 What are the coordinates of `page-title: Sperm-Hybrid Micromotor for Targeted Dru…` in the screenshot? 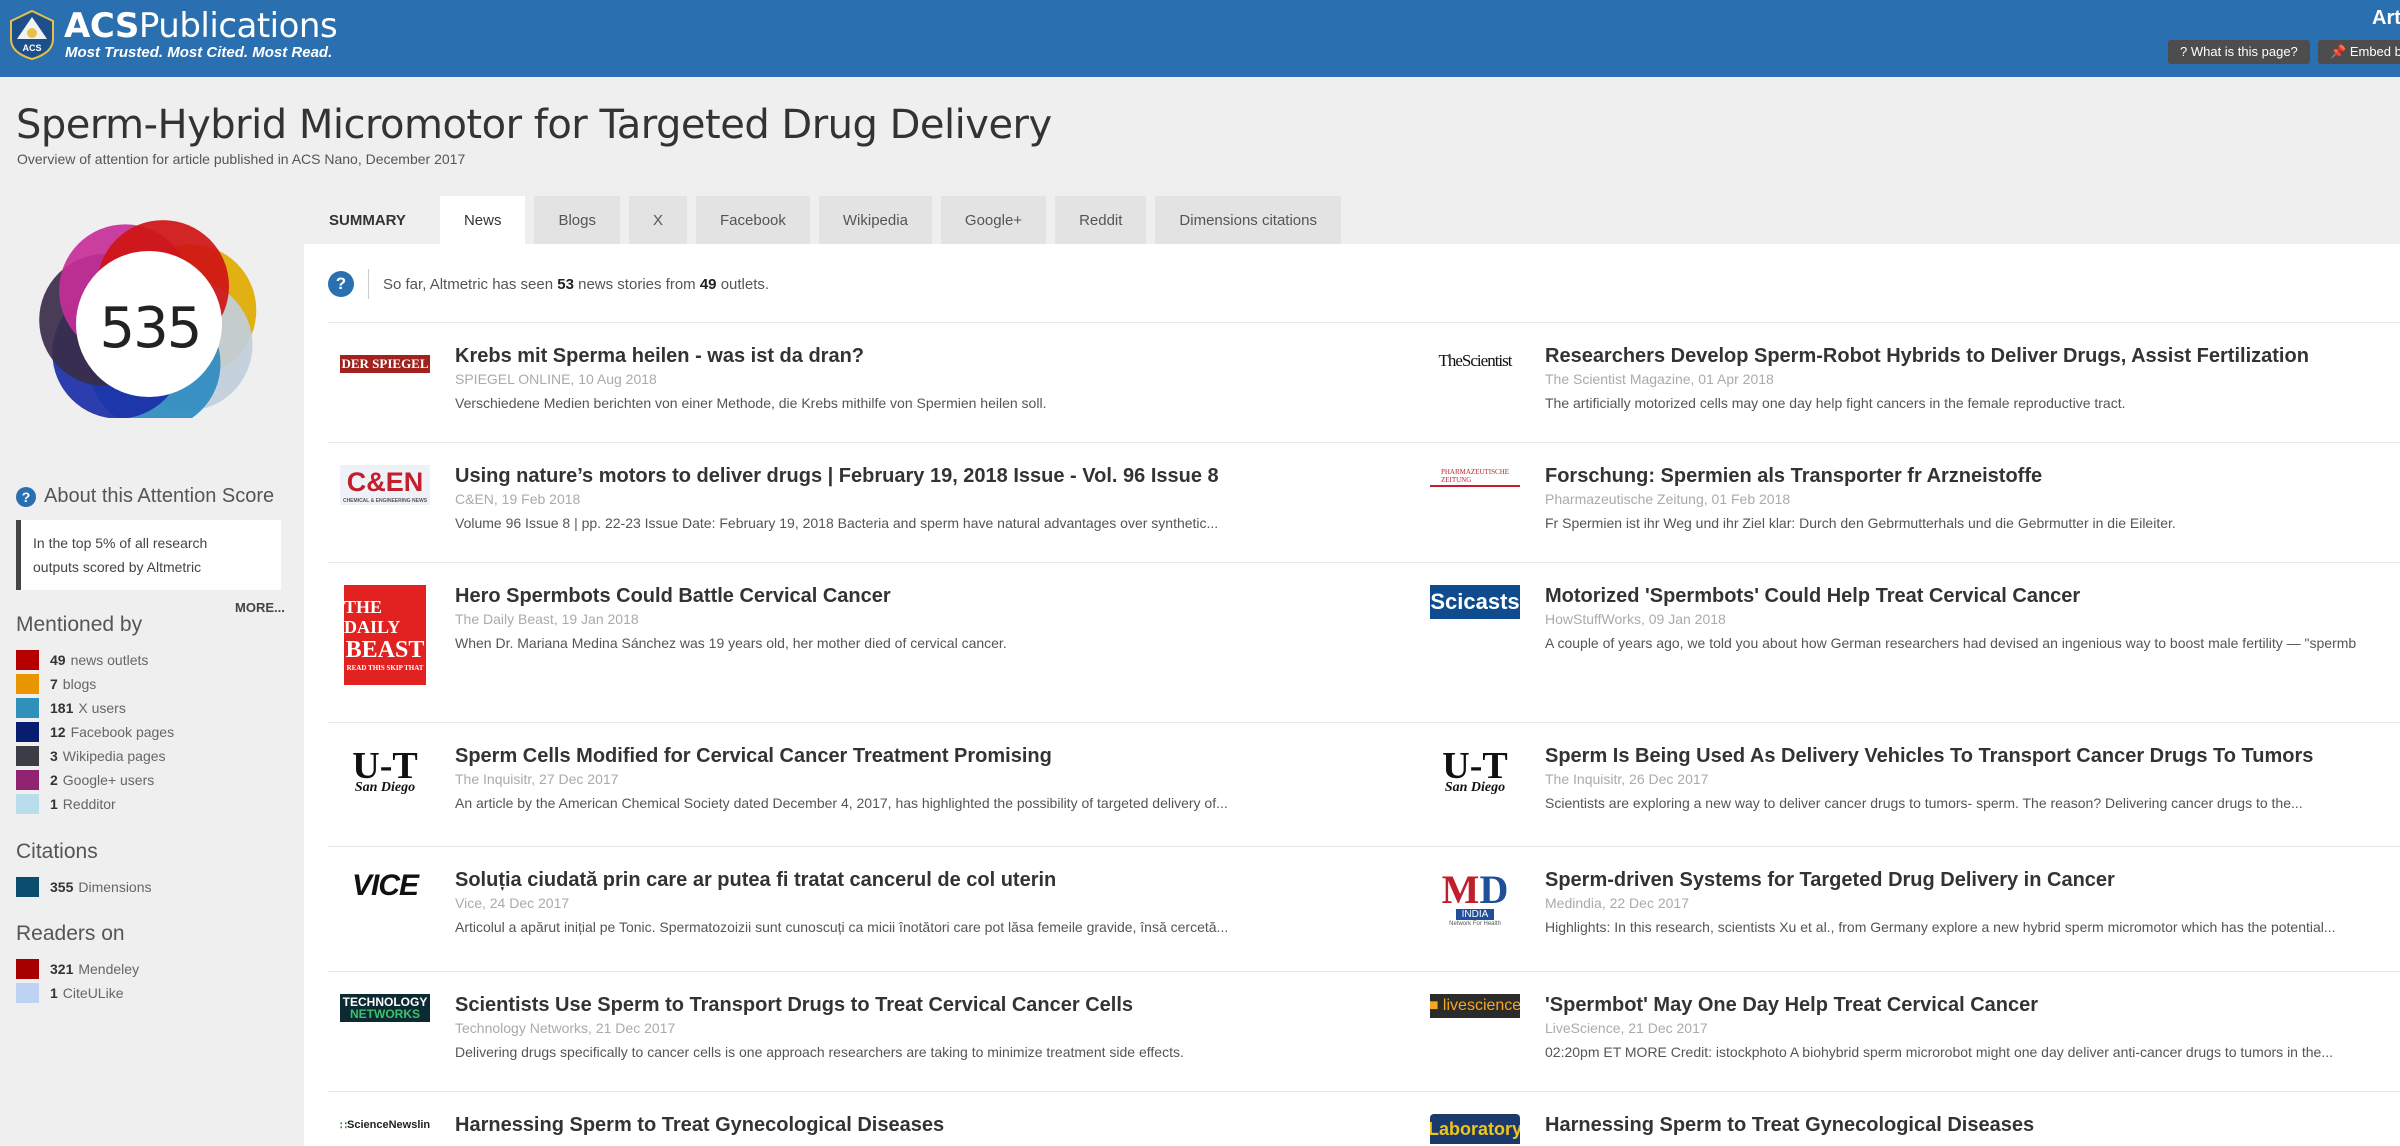 It's located at (534, 125).